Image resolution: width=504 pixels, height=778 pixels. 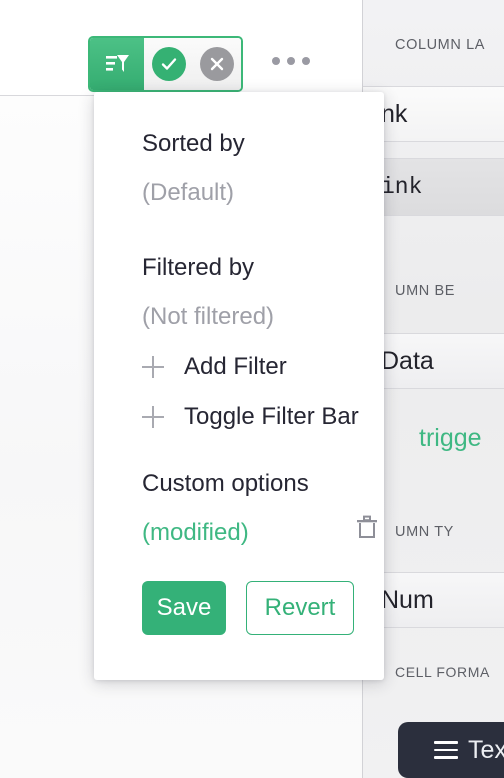 What do you see at coordinates (450, 438) in the screenshot?
I see `column-behavior-note: trigge` at bounding box center [450, 438].